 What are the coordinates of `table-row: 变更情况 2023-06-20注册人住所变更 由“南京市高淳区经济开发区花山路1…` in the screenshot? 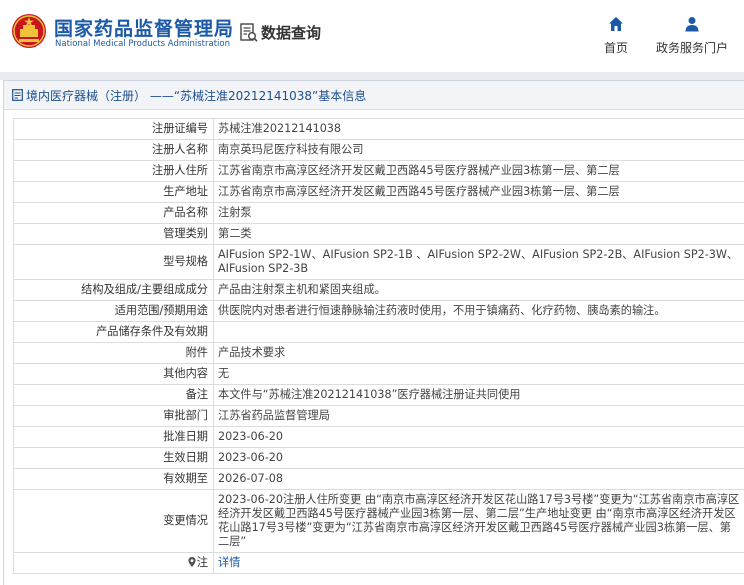 It's located at (378, 521).